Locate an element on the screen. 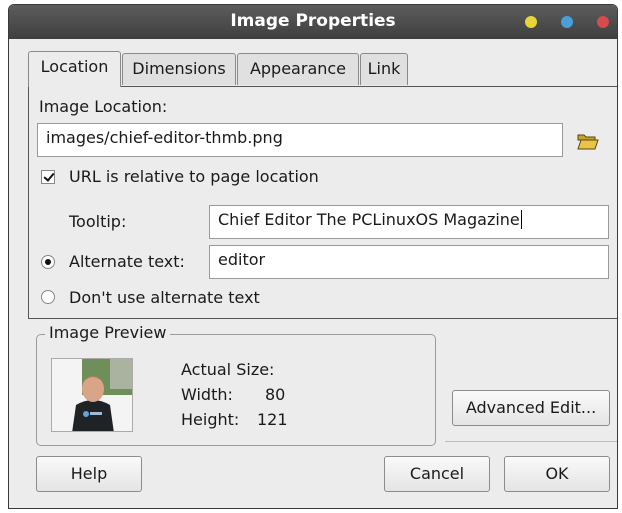 The height and width of the screenshot is (513, 622). tab-link: Link is located at coordinates (384, 69).